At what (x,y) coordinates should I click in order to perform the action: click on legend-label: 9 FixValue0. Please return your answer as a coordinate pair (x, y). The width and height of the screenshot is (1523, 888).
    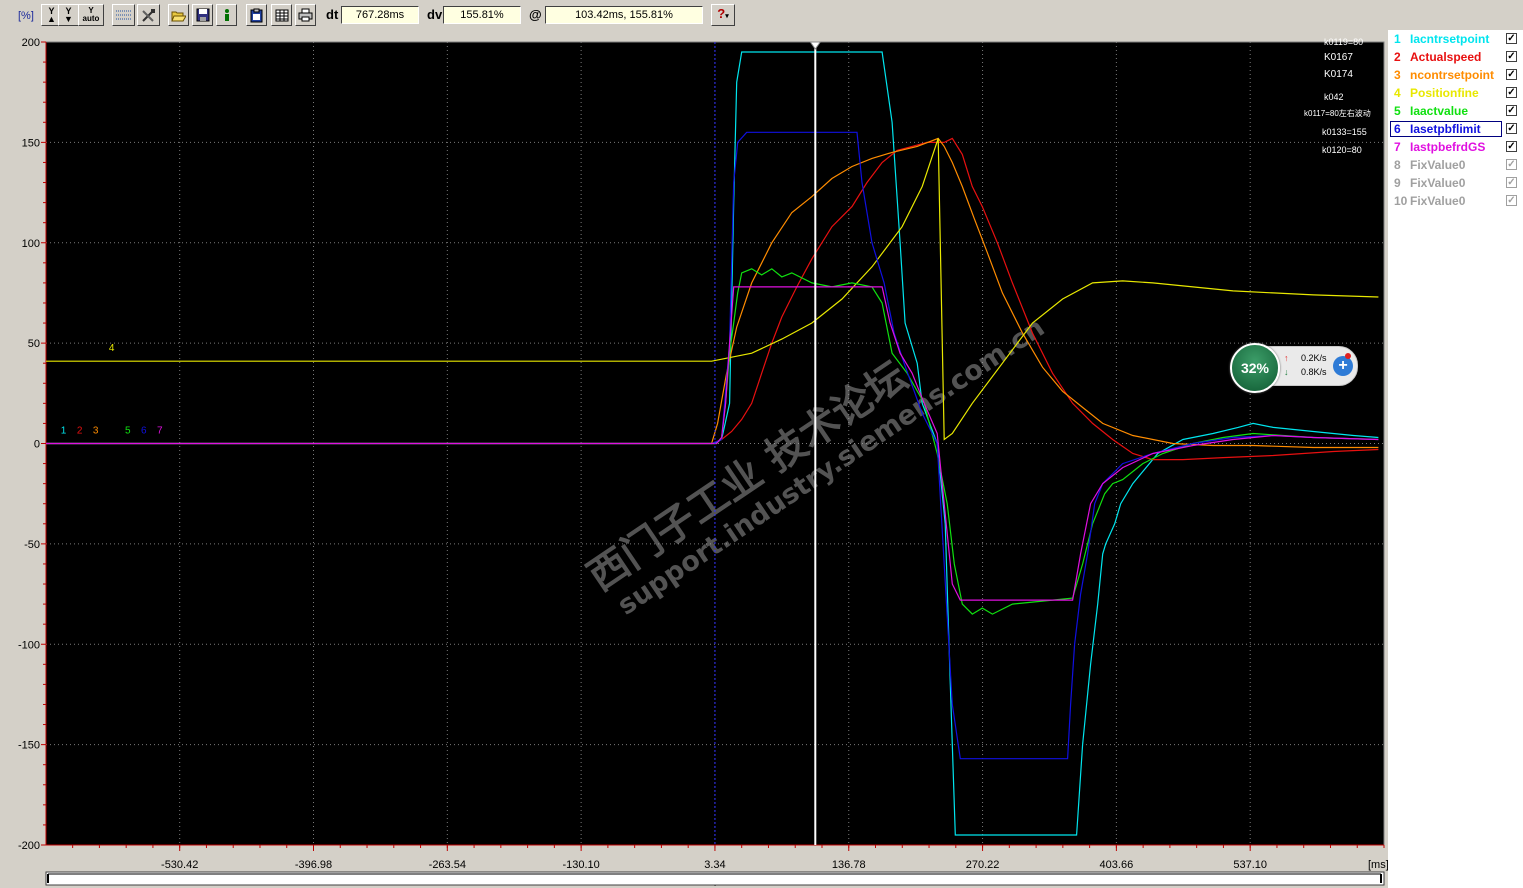
    Looking at the image, I should click on (1429, 183).